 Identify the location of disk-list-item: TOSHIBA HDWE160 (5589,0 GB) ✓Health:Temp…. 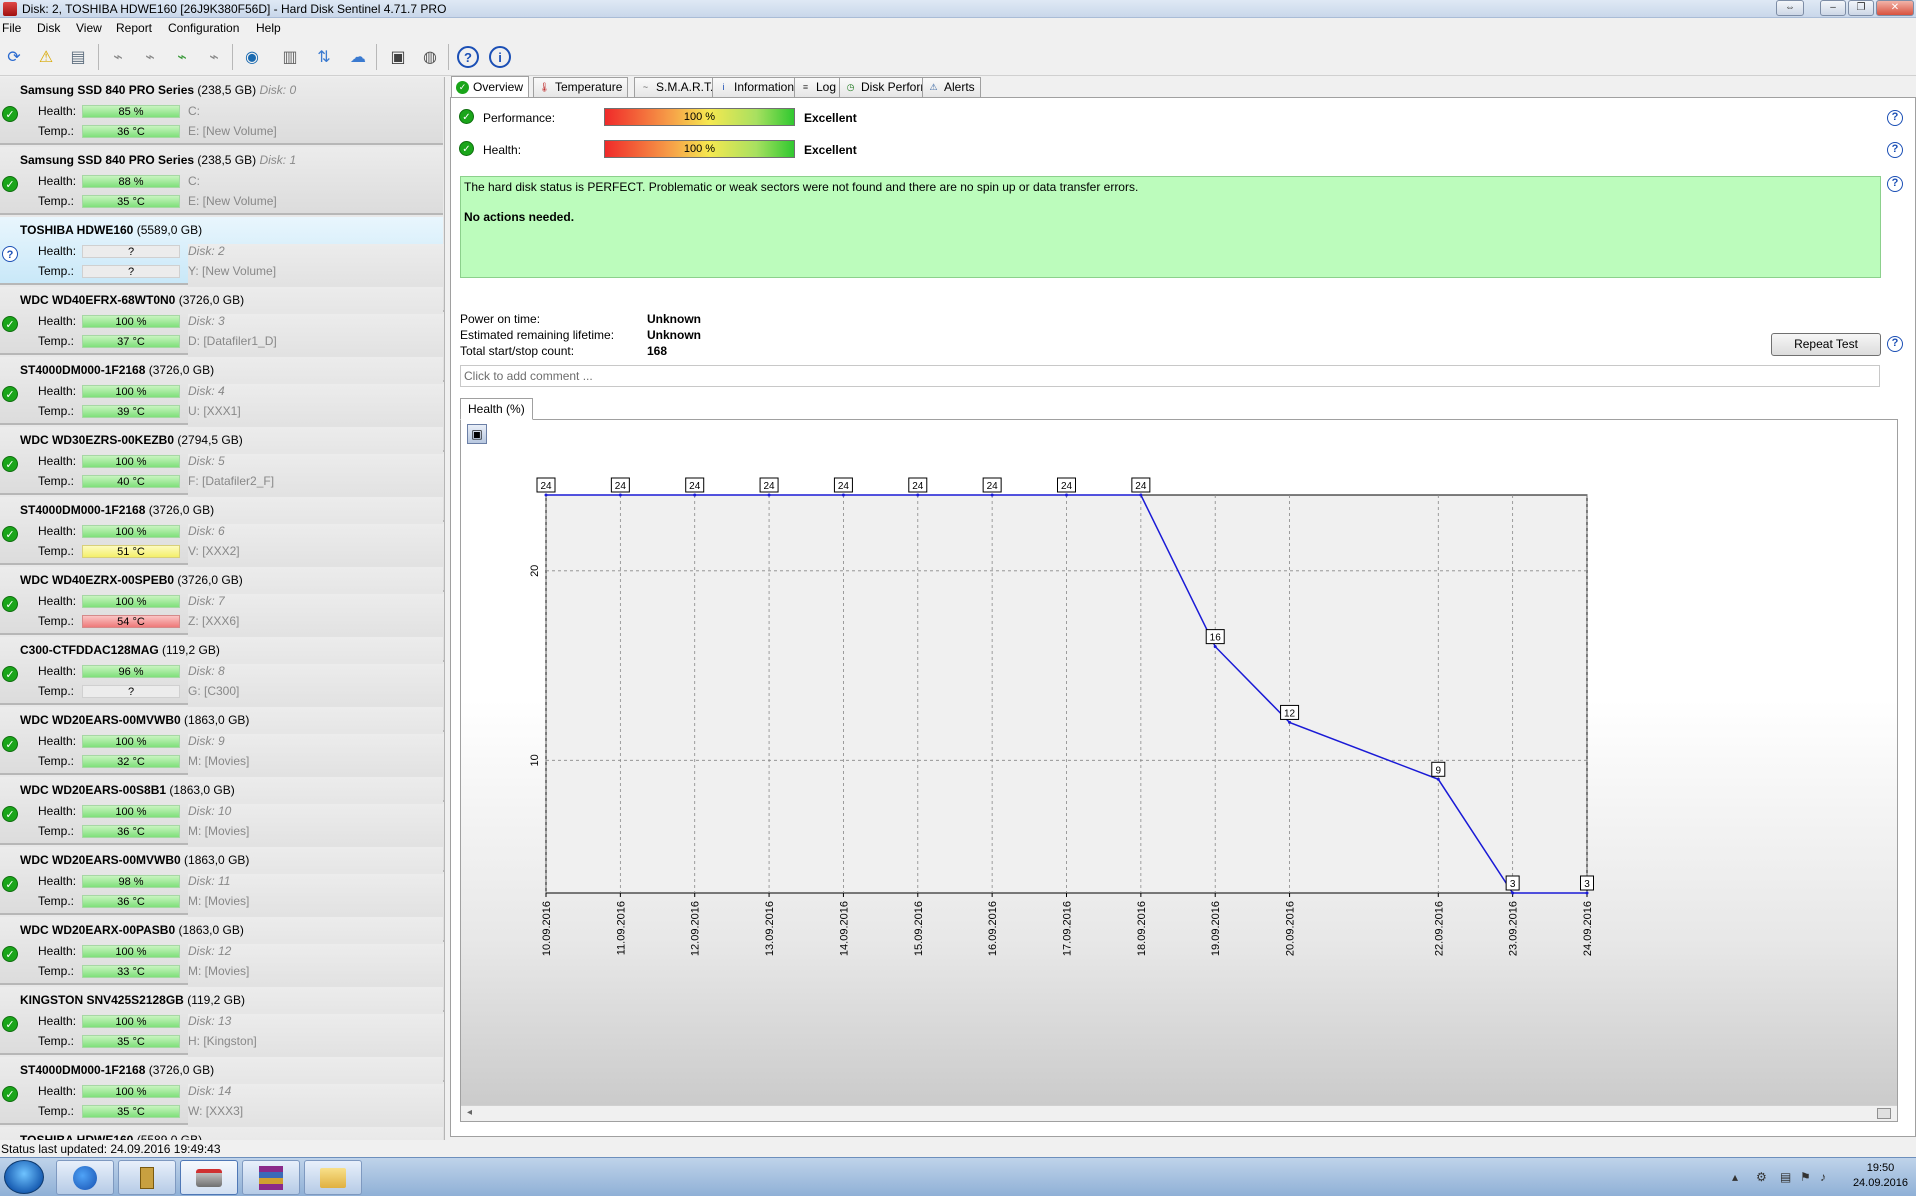
(221, 1133).